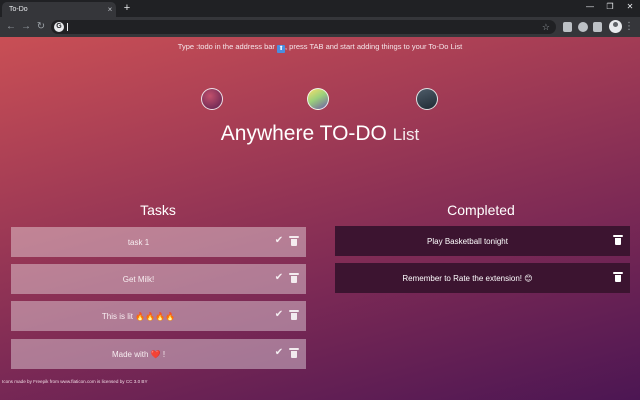 This screenshot has height=400, width=640. Describe the element at coordinates (481, 210) in the screenshot. I see `completed-heading: Completed` at that location.